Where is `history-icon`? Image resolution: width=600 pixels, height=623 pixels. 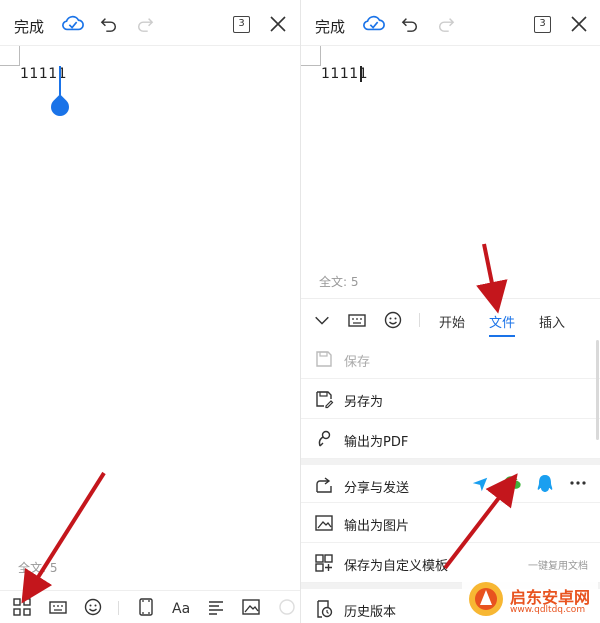
history-icon is located at coordinates (325, 609).